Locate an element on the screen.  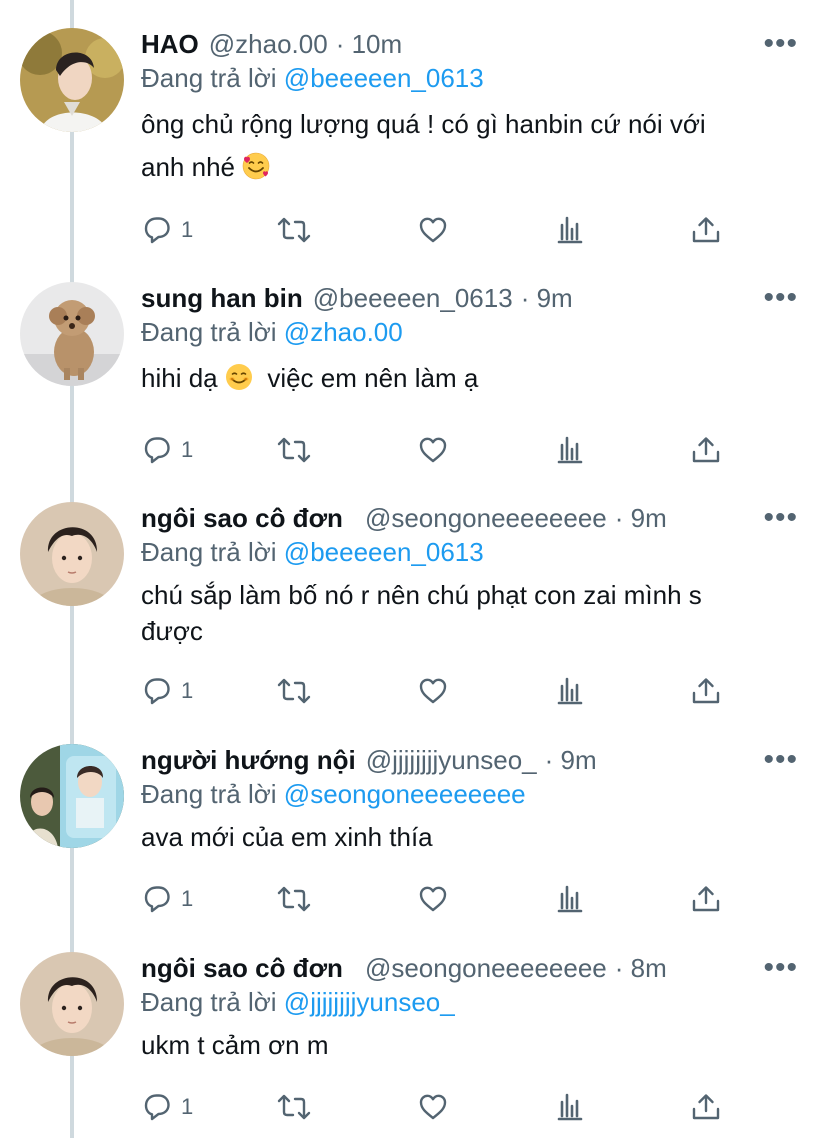
mention-link: @zhao.00 is located at coordinates (343, 332).